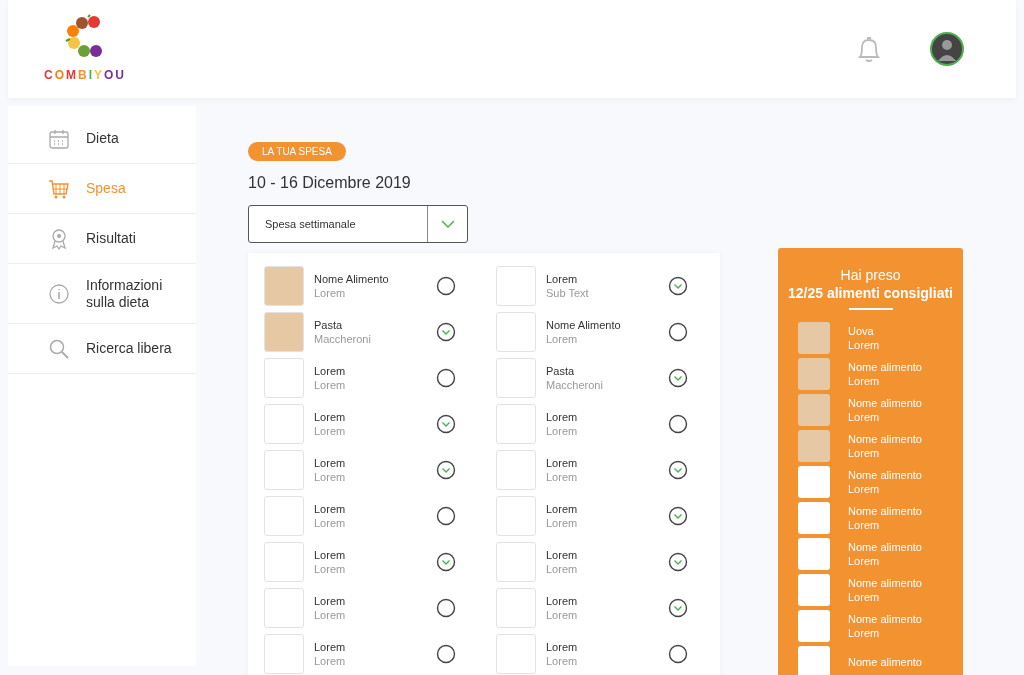 This screenshot has height=675, width=1024. Describe the element at coordinates (102, 294) in the screenshot. I see `sidebar-item: Informazioni sulla dieta` at that location.